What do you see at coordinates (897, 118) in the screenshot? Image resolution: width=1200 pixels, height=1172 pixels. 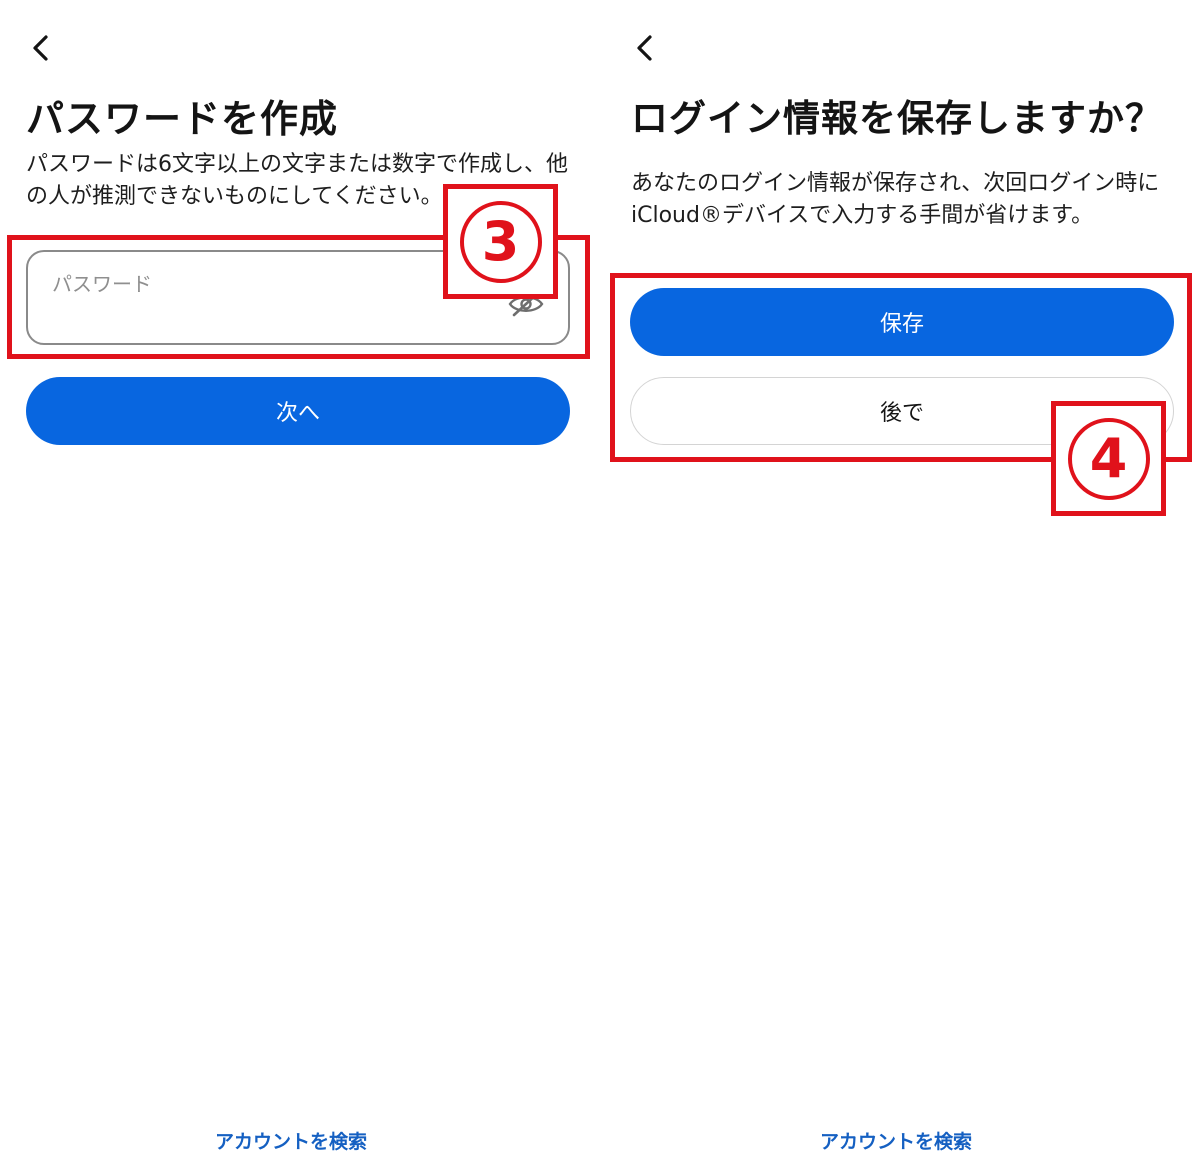 I see `page-title: ログイン情報を保存しますか？` at bounding box center [897, 118].